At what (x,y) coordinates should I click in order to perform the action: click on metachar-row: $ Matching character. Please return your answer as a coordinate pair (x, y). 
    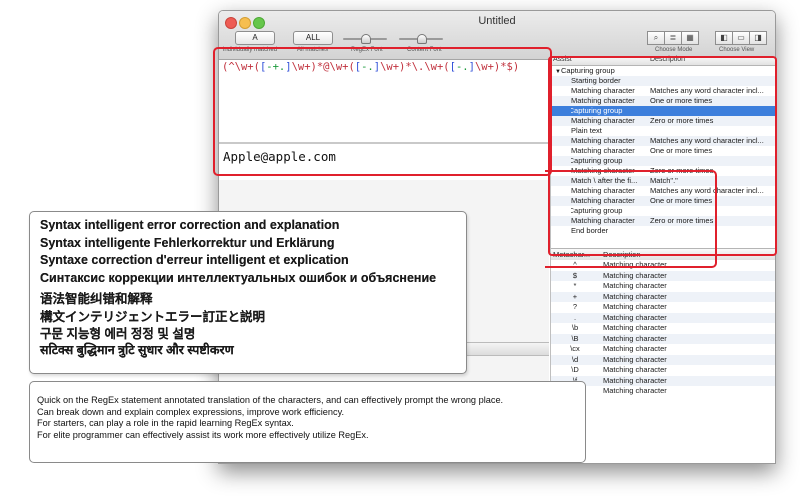
    Looking at the image, I should click on (663, 275).